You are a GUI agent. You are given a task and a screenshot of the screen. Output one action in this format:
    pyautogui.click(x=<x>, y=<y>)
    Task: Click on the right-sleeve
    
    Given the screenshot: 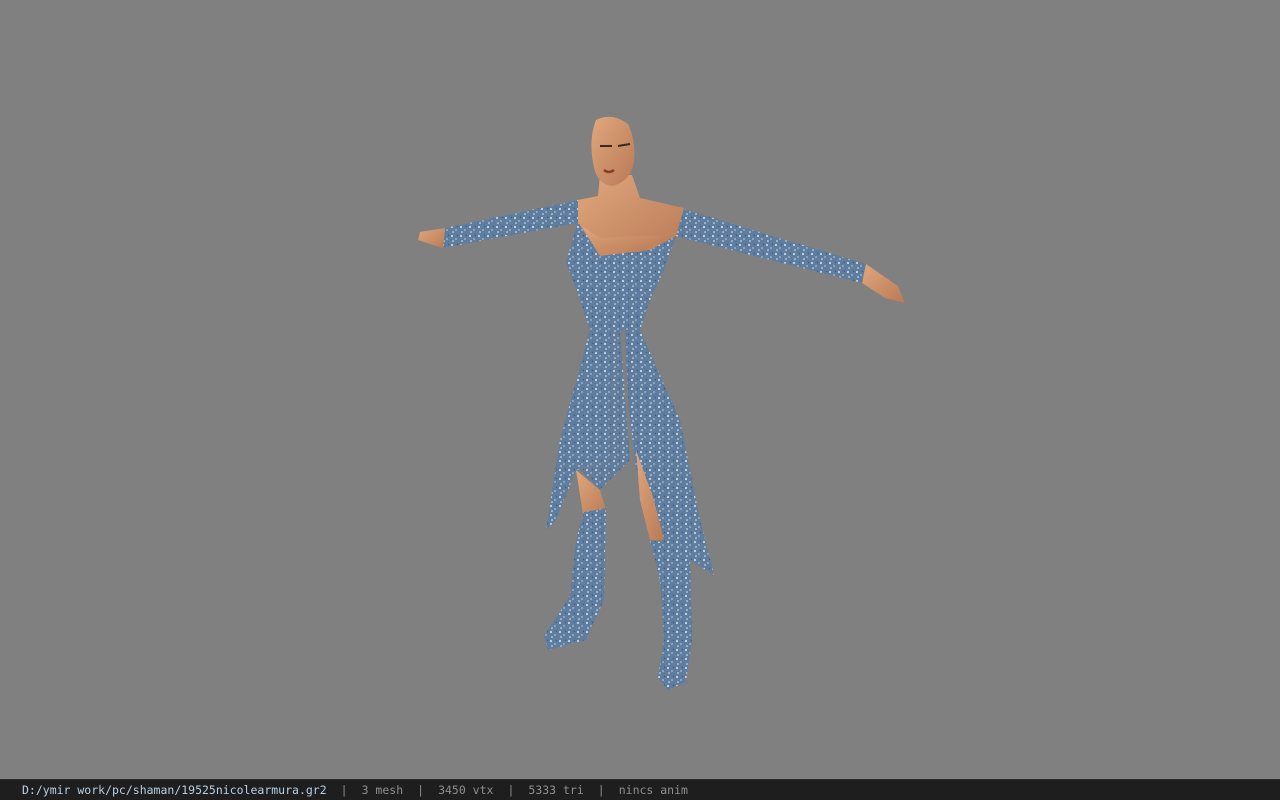 What is the action you would take?
    pyautogui.click(x=771, y=245)
    